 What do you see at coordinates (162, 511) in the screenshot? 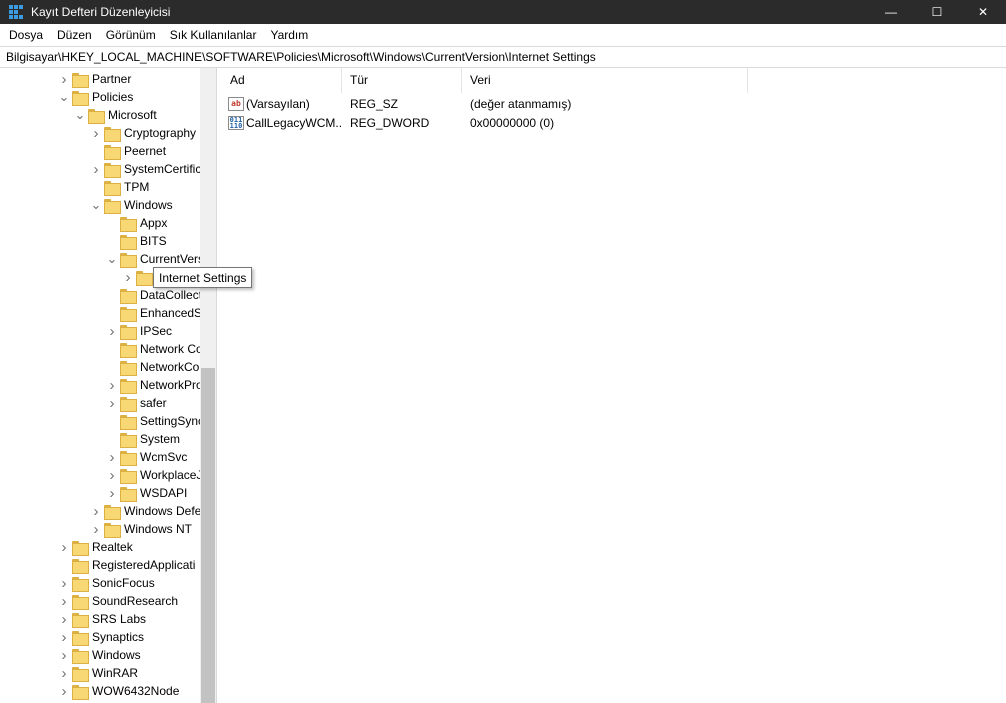
I see `tree-item-label: Windows Defe` at bounding box center [162, 511].